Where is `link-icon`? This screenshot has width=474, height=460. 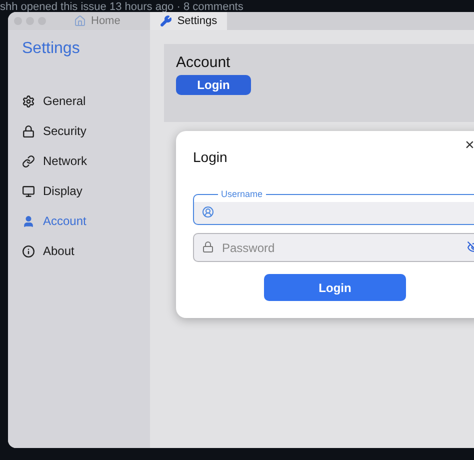
link-icon is located at coordinates (28, 161).